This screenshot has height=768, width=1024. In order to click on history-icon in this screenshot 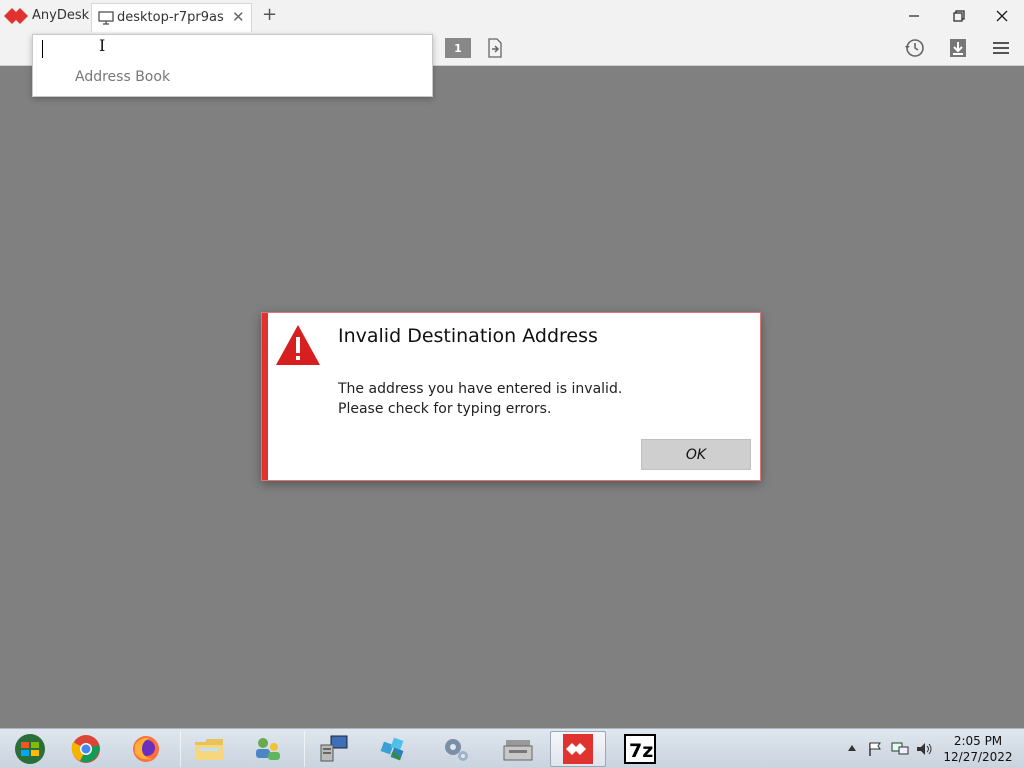, I will do `click(914, 48)`.